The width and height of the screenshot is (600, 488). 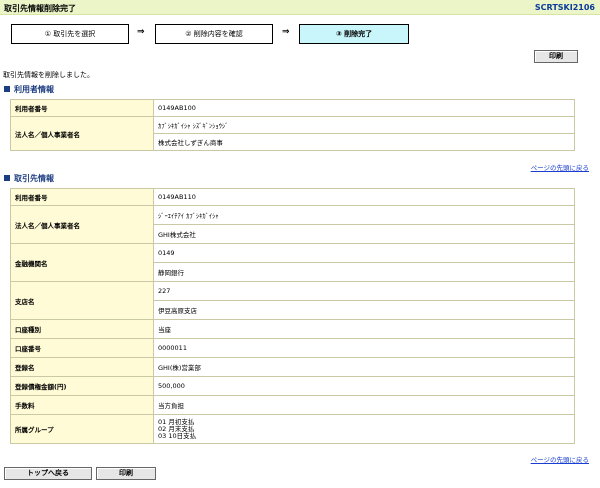 I want to click on table-row: 登録名 GHI(株)営業部, so click(x=292, y=367).